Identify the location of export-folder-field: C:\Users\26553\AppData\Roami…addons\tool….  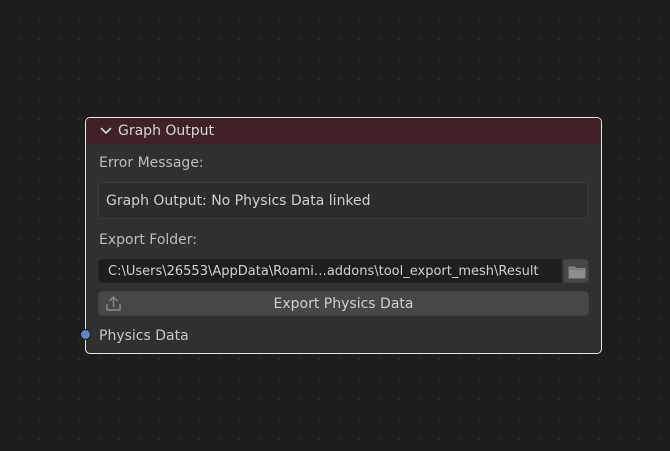
(330, 271).